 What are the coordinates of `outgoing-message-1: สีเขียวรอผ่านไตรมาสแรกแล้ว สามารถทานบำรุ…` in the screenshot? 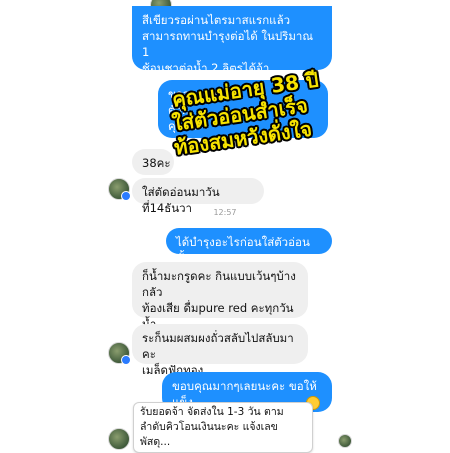 It's located at (232, 40).